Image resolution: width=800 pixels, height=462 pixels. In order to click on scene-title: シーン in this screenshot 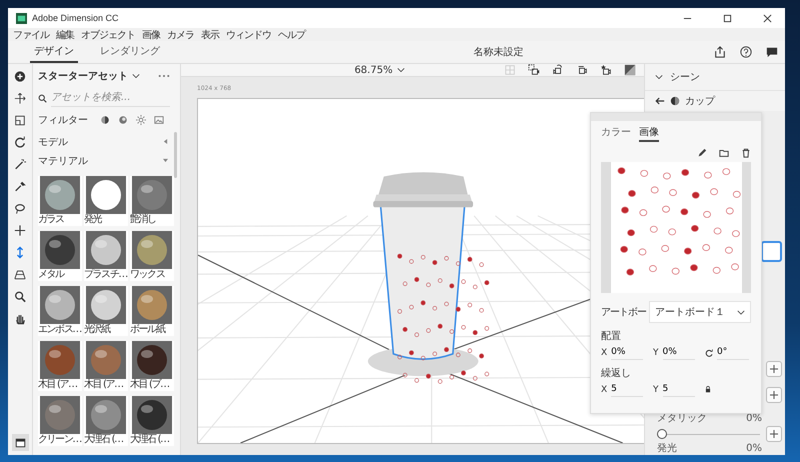, I will do `click(685, 77)`.